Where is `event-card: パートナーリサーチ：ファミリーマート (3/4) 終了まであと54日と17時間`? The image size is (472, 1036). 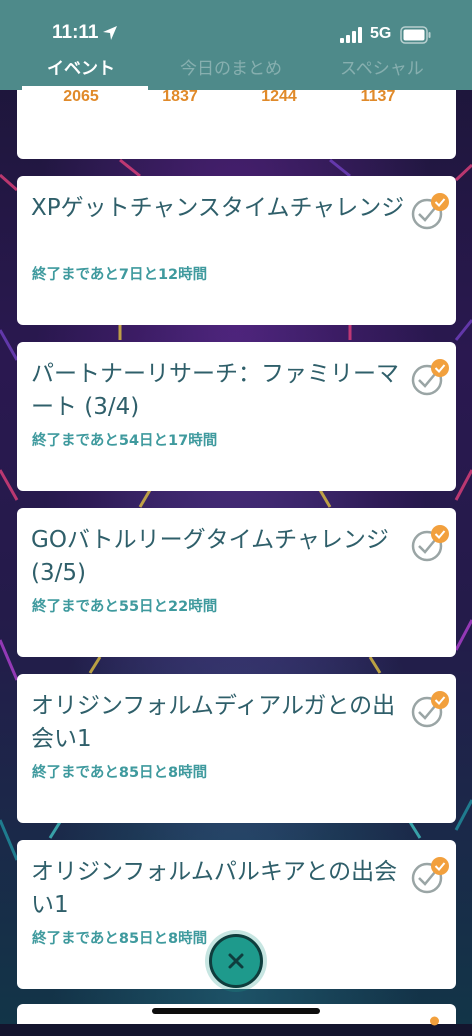
event-card: パートナーリサーチ：ファミリーマート (3/4) 終了まであと54日と17時間 is located at coordinates (236, 416).